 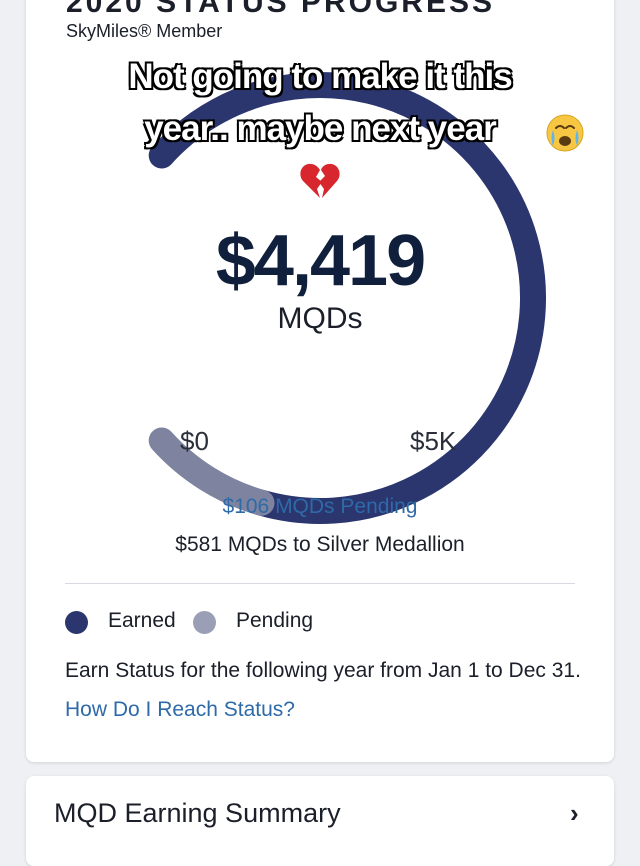 I want to click on overlay-caption-line-1: Not going to make it this, so click(x=320, y=76).